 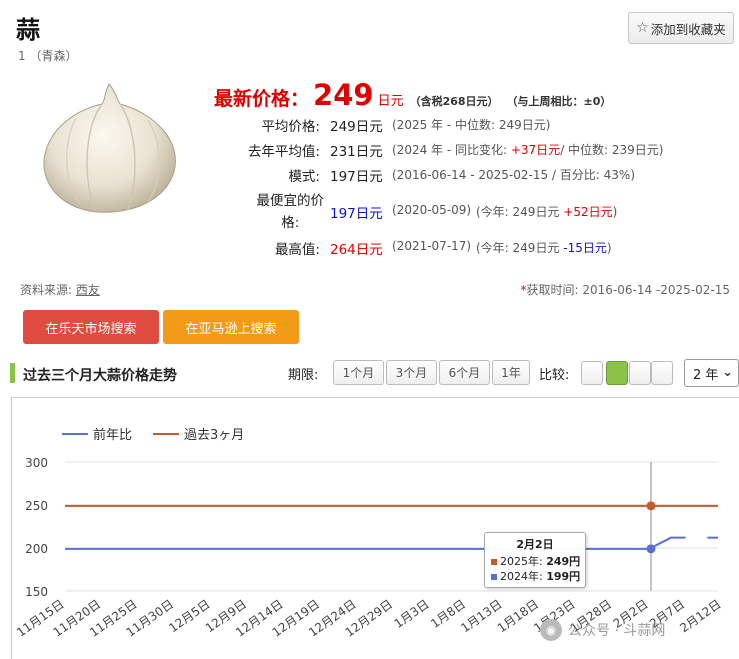 What do you see at coordinates (551, 630) in the screenshot?
I see `wechat-icon: ◉` at bounding box center [551, 630].